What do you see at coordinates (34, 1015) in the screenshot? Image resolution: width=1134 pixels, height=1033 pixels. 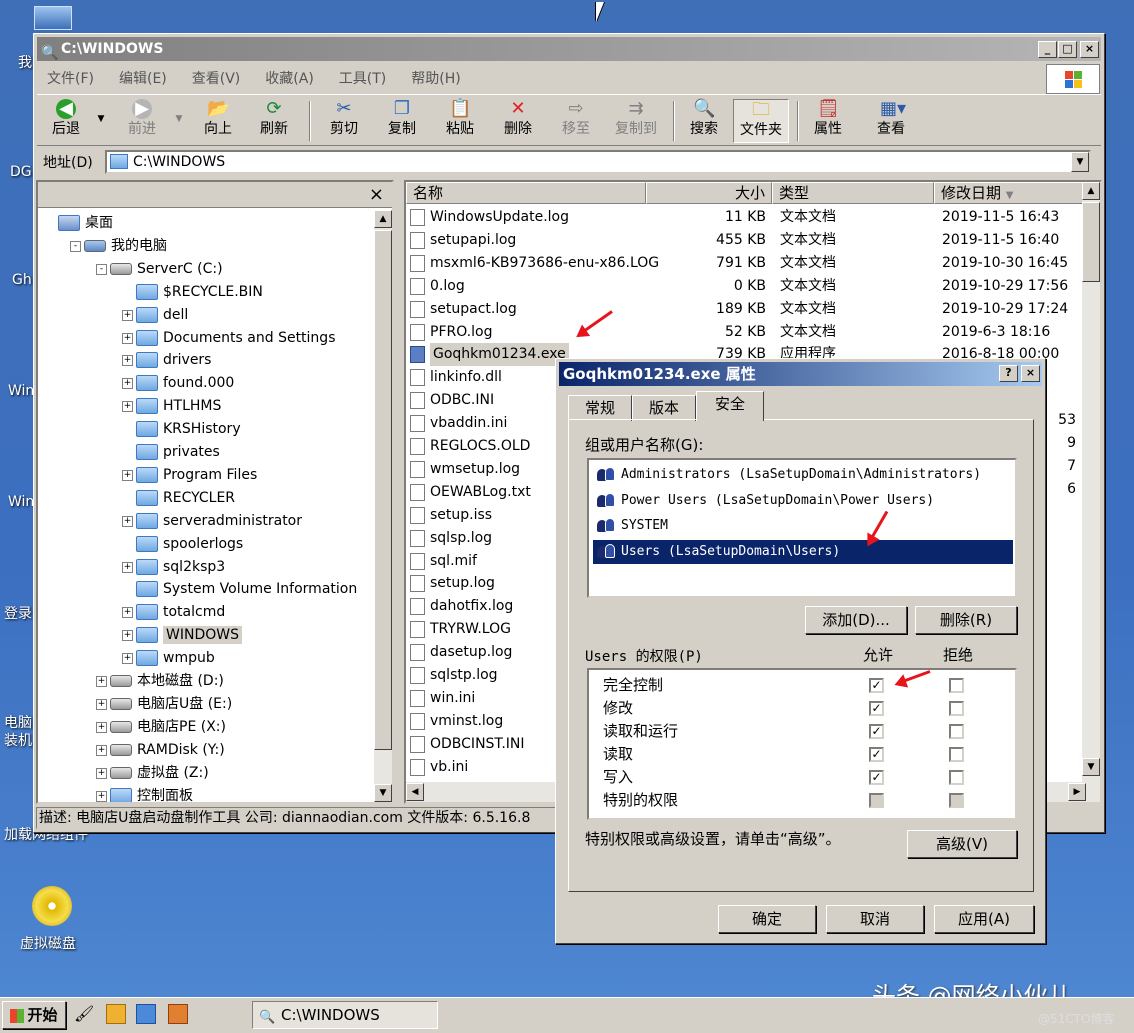 I see `start-button: 开始` at bounding box center [34, 1015].